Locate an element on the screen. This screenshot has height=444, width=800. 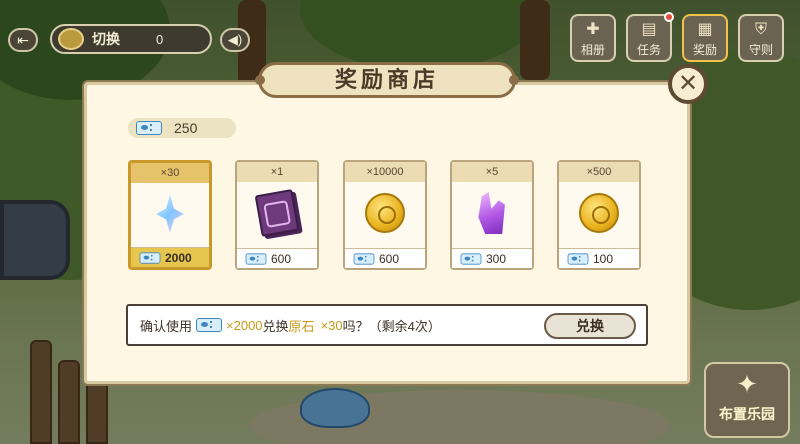
book-icon is located at coordinates (277, 213).